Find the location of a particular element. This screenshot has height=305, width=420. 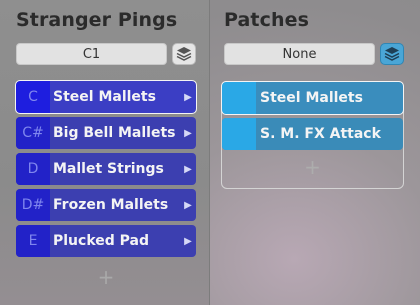

patch-label: Steel Mallets is located at coordinates (311, 98).